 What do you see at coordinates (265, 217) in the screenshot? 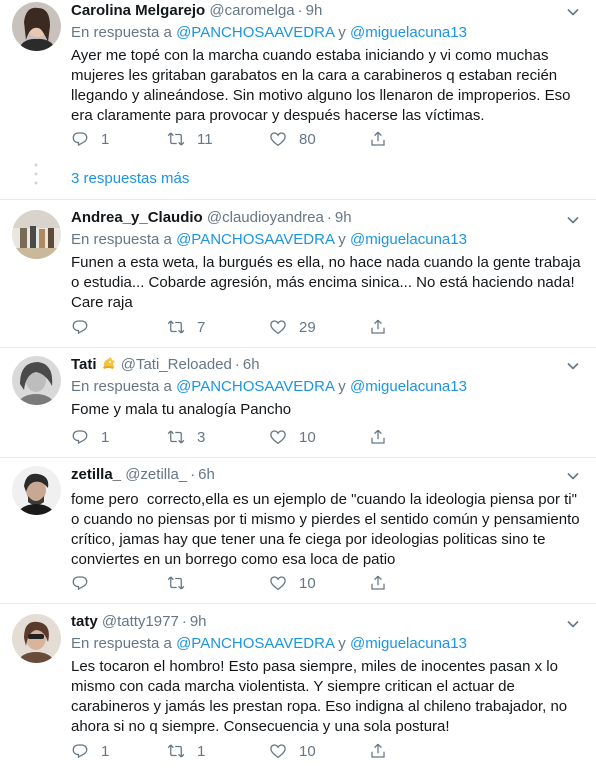
I see `user-handle: @claudioyandrea` at bounding box center [265, 217].